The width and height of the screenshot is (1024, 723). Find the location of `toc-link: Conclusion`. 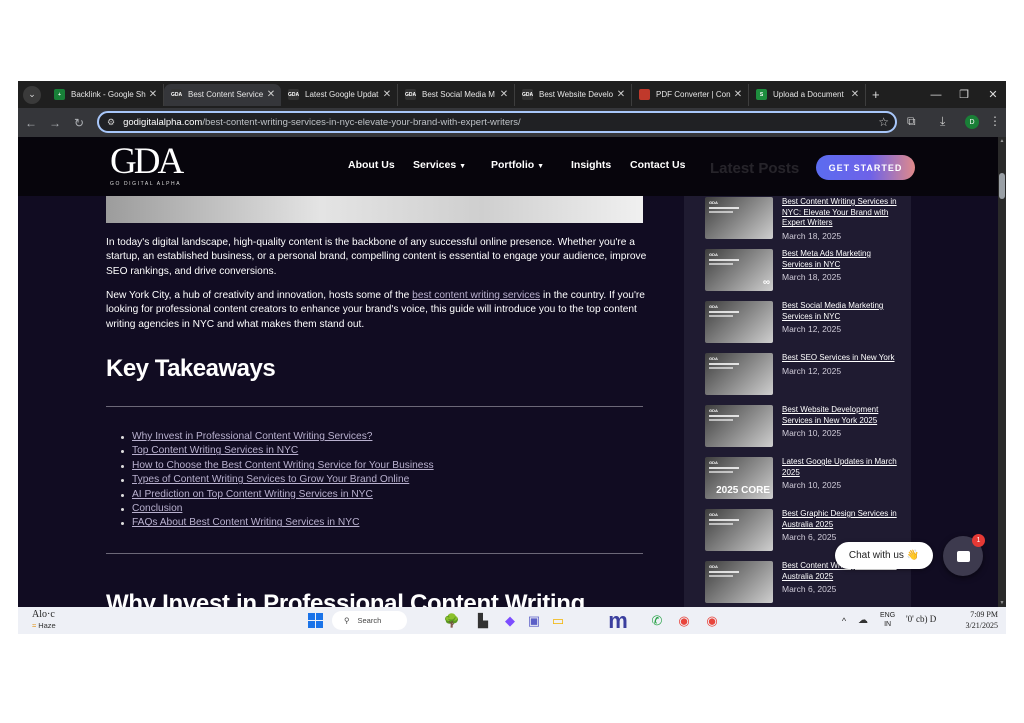

toc-link: Conclusion is located at coordinates (277, 509).